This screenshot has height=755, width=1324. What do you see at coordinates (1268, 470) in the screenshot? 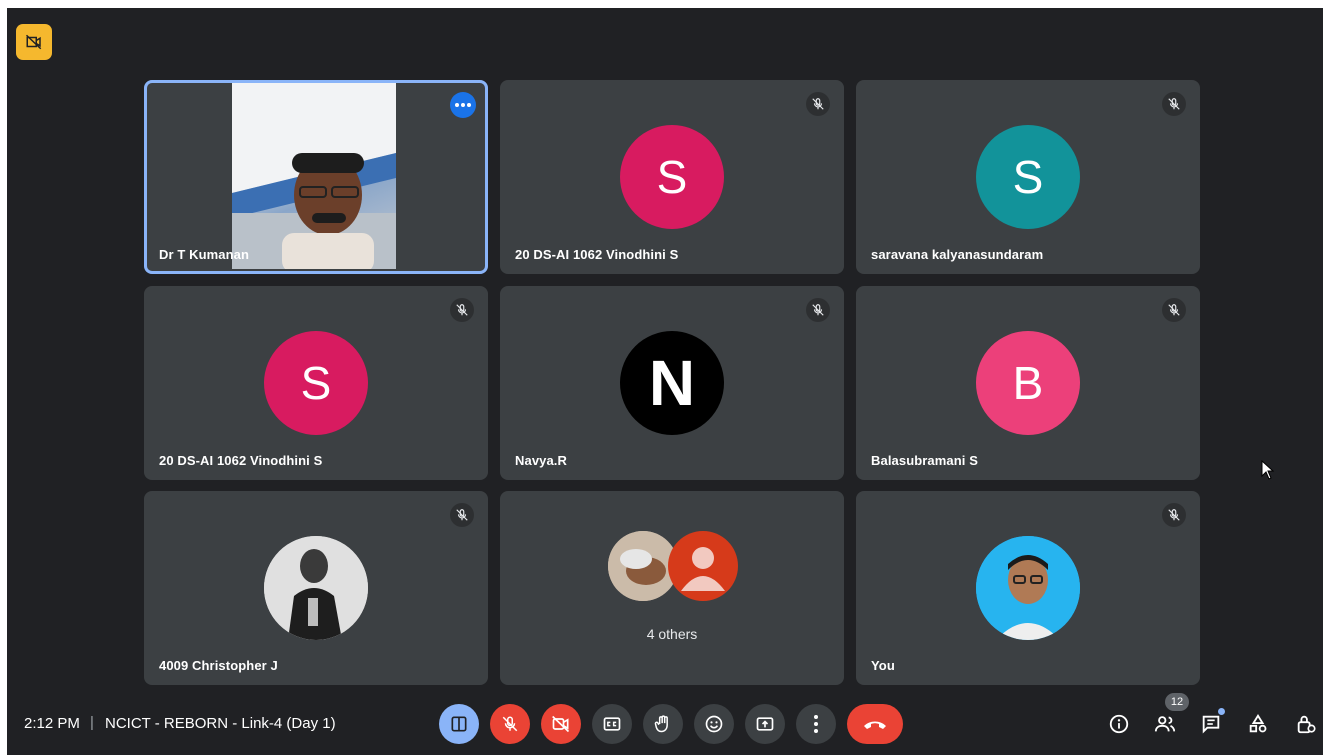
I see `mouse-cursor-icon` at bounding box center [1268, 470].